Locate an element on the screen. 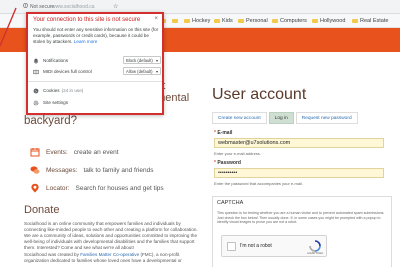 The image size is (400, 267). bookmark-item-real-estate: Real Estate is located at coordinates (370, 21).